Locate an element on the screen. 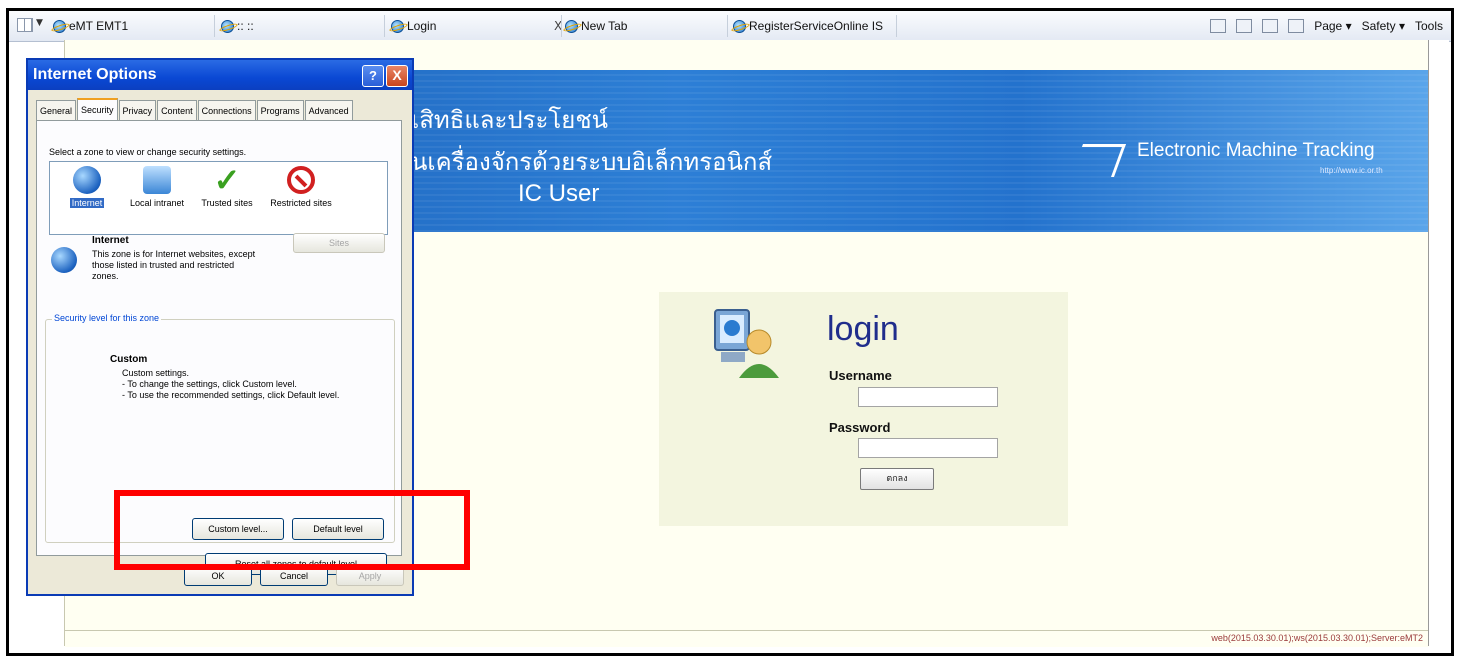 Image resolution: width=1461 pixels, height=662 pixels. command-bar: Page ▾ Safety ▾ Tools is located at coordinates (1326, 26).